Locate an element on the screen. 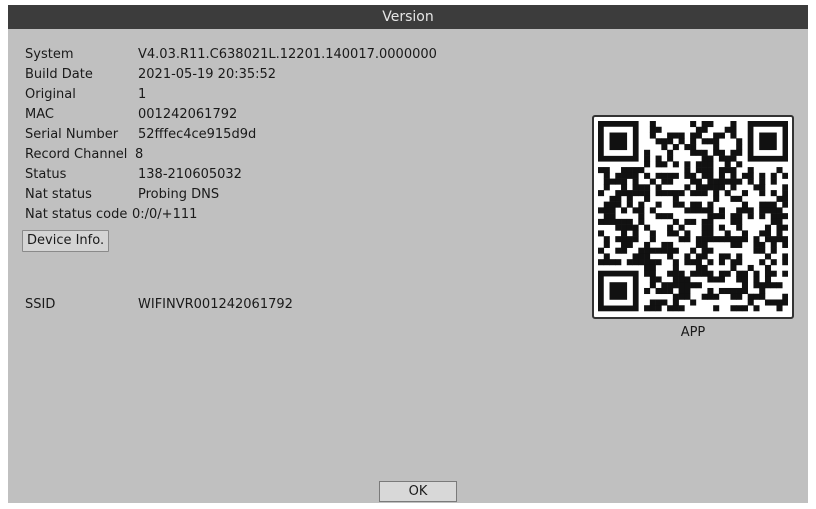  info-label: Nat status is located at coordinates (58, 194).